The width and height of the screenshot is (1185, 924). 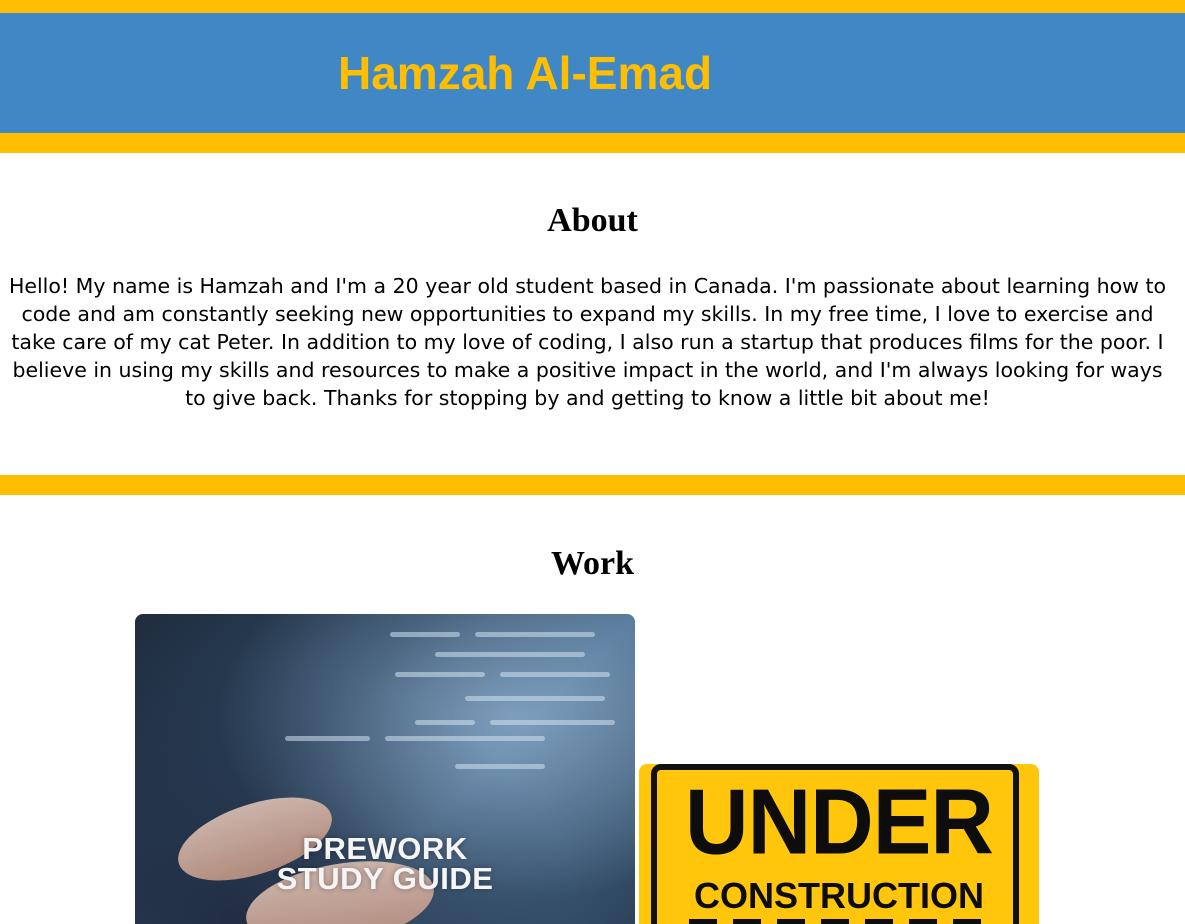 I want to click on prework-study-guide-label: PREWORK STUDY GUIDE, so click(x=385, y=864).